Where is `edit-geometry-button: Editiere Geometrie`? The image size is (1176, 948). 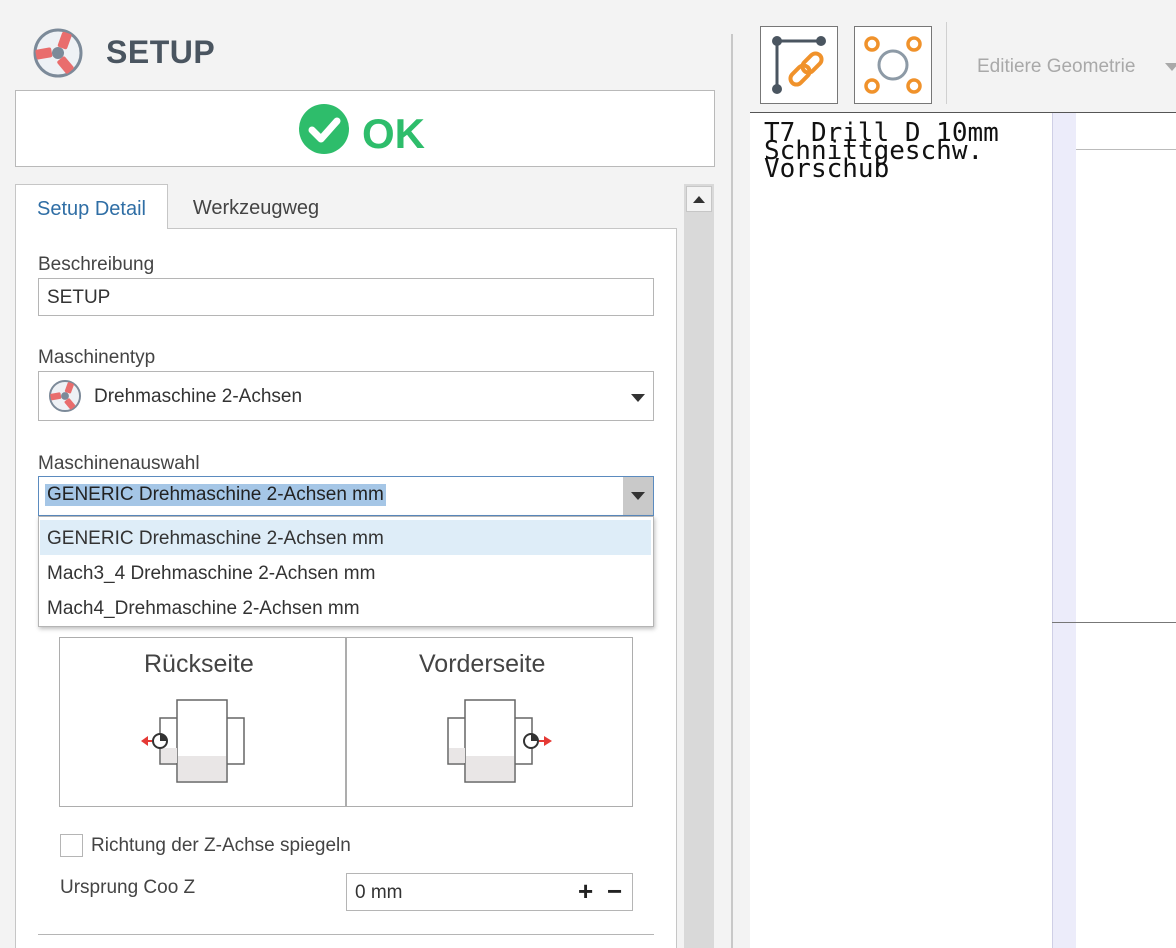
edit-geometry-button: Editiere Geometrie is located at coordinates (1056, 67).